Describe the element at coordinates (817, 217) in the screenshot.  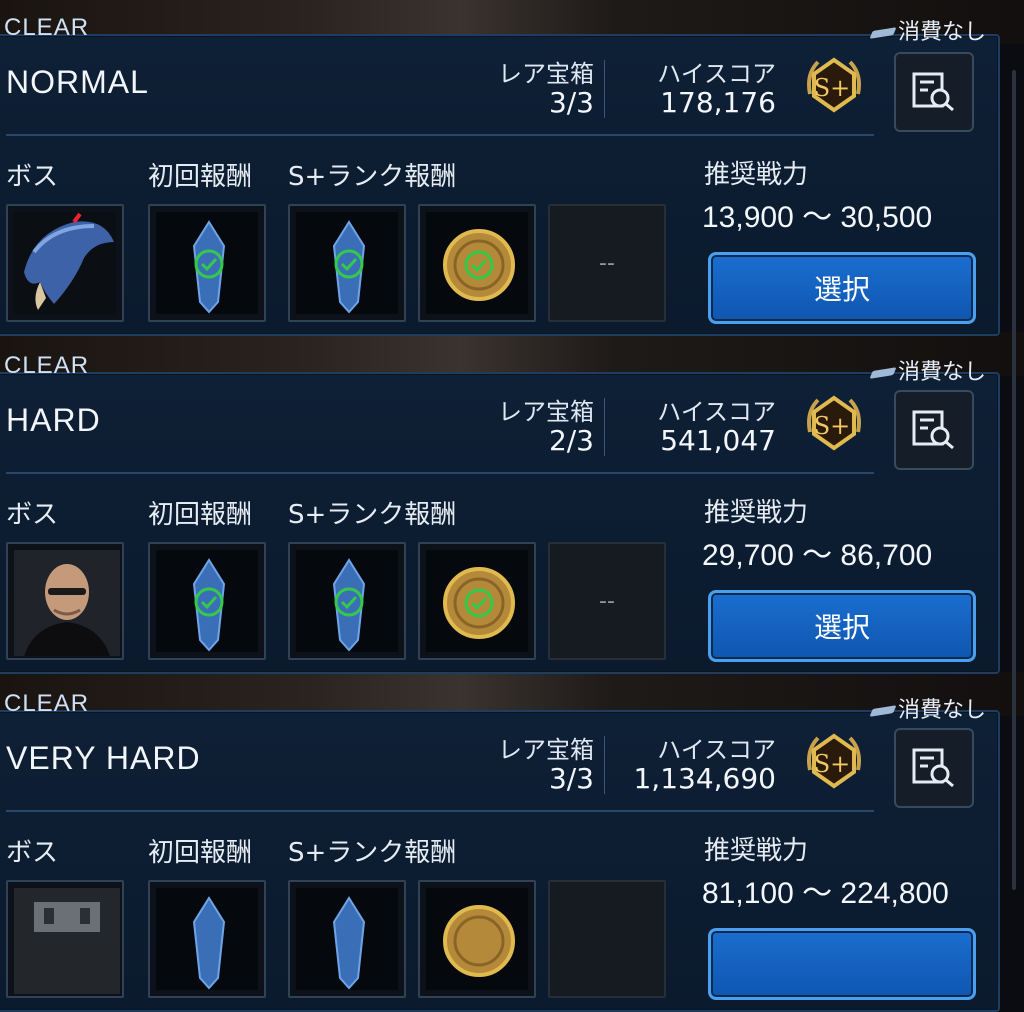
I see `recommended-power-value: 13,900 ～ 30,500` at that location.